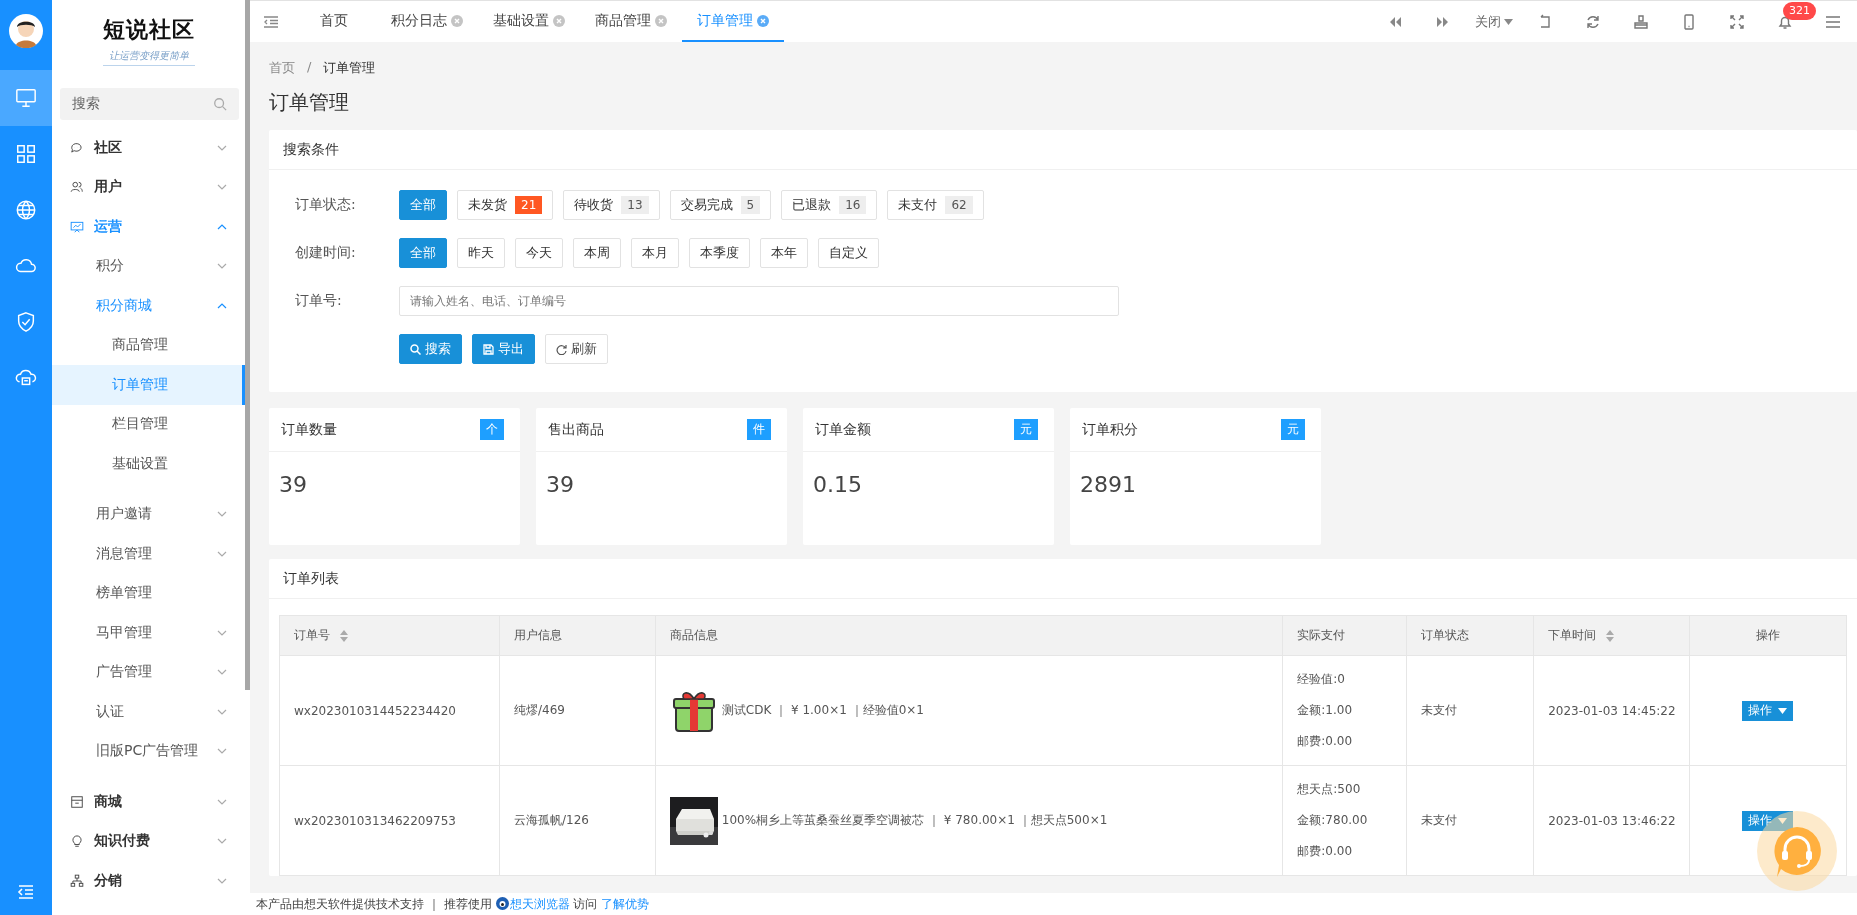  I want to click on payment-line: 想天点:500, so click(1329, 789).